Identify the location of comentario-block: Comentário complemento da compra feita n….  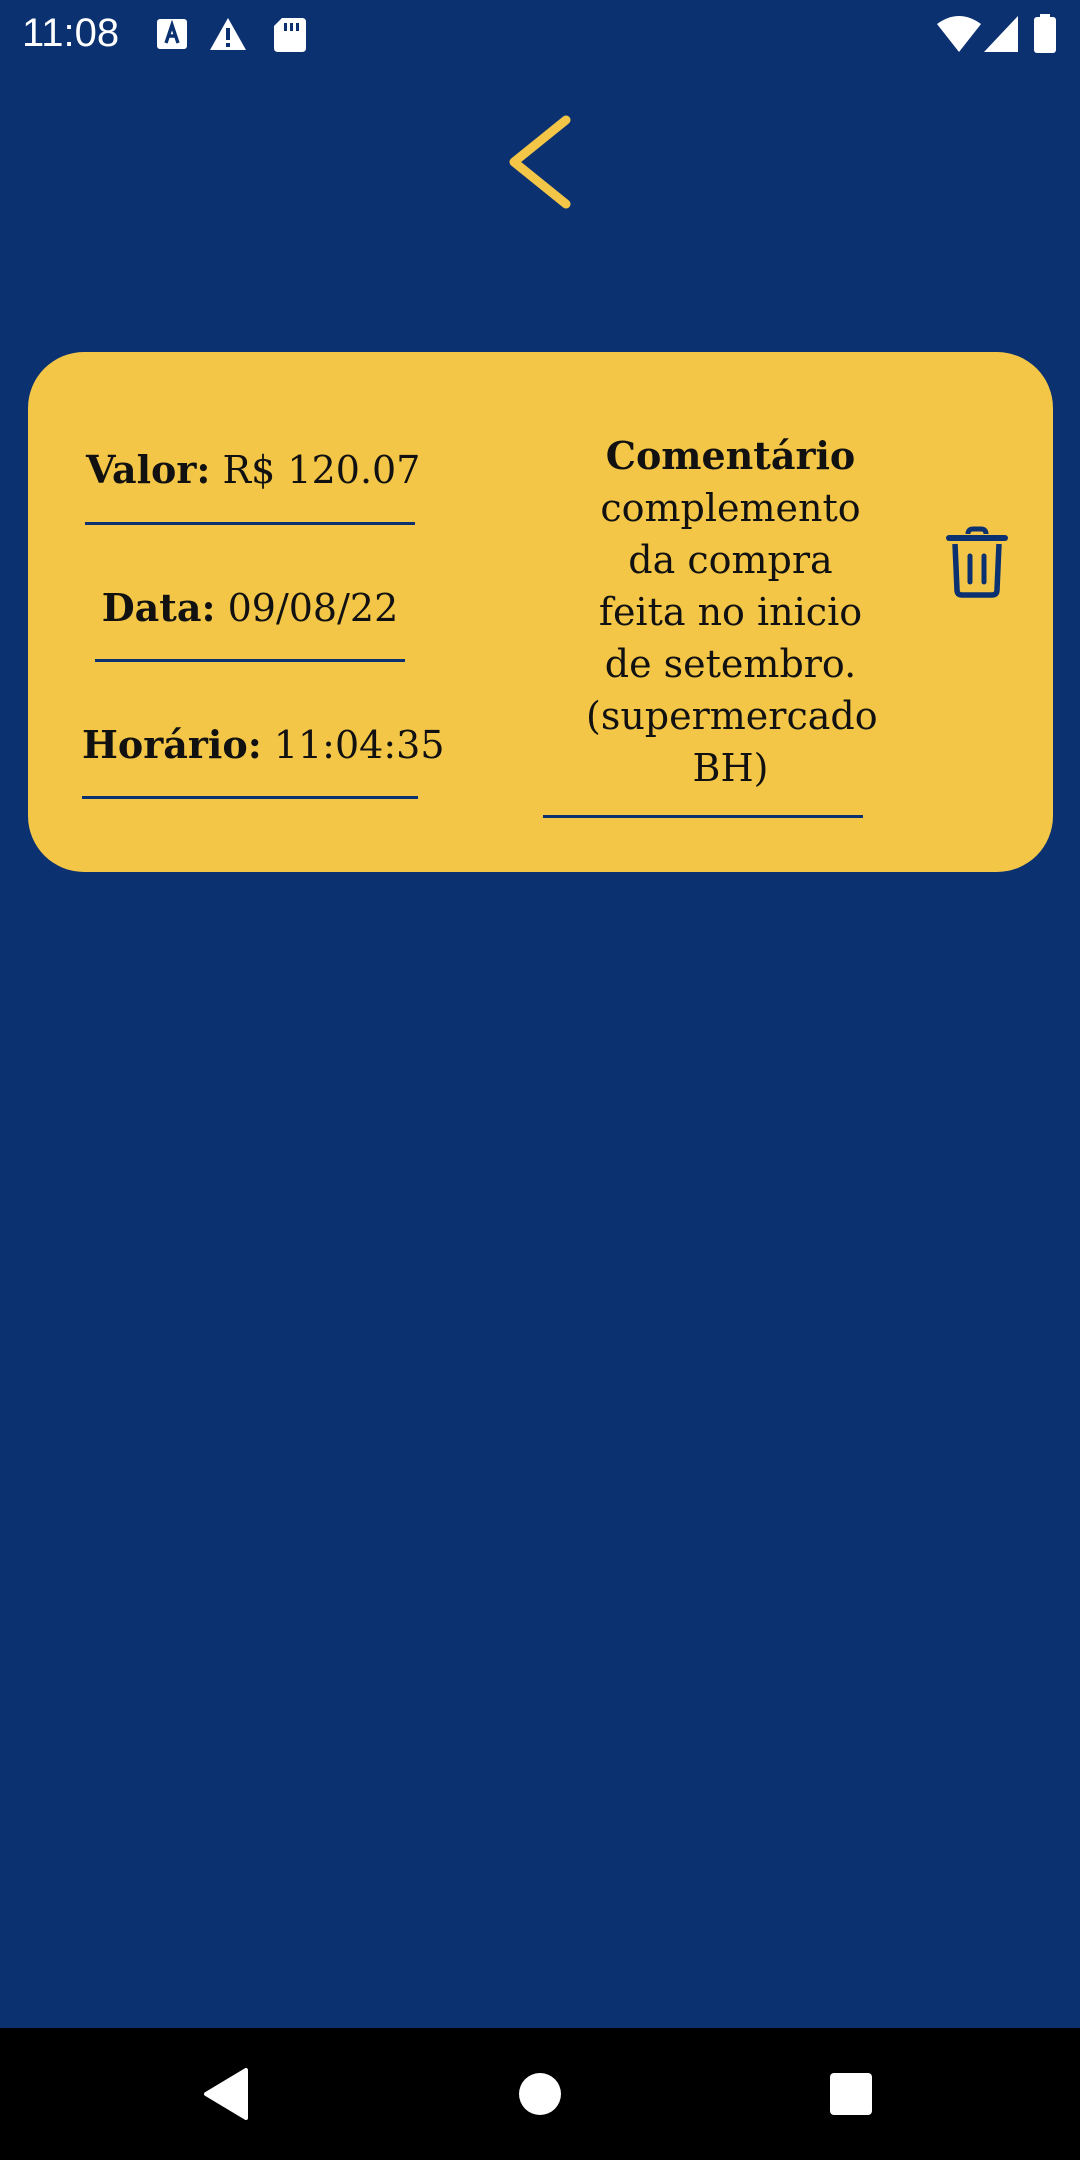
(730, 612).